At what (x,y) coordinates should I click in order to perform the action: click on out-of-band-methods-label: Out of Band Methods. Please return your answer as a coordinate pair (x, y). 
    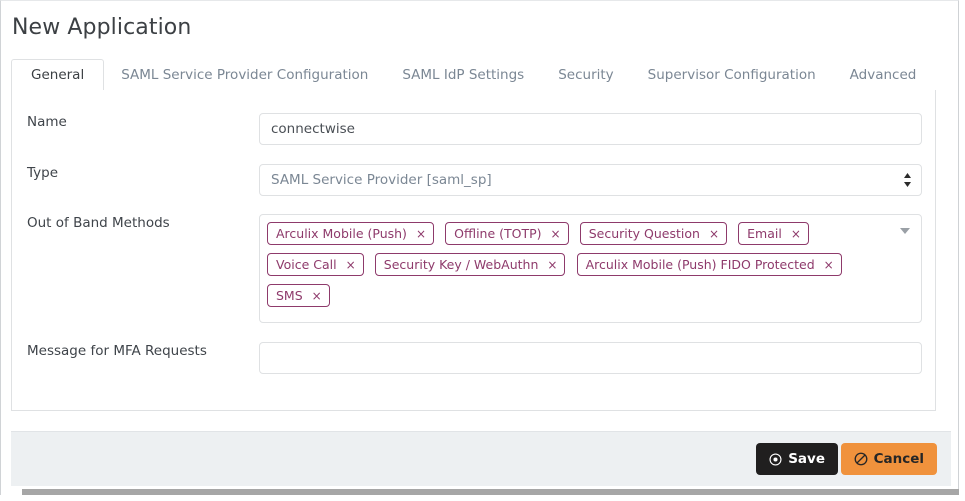
    Looking at the image, I should click on (98, 223).